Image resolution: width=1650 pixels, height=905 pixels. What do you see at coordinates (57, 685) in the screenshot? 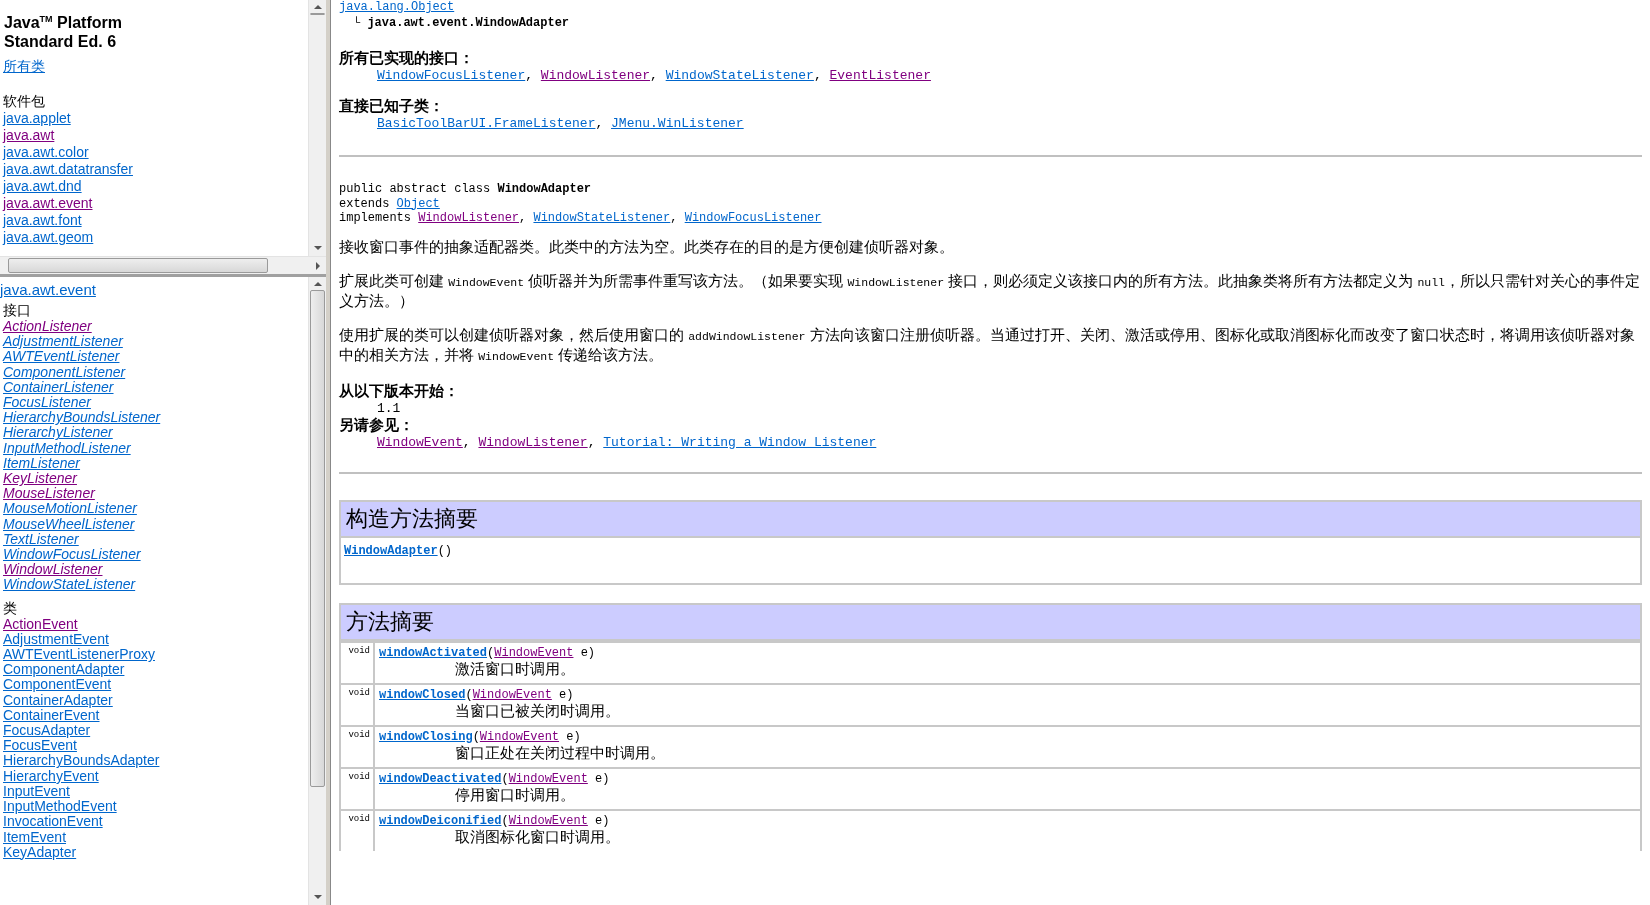
I see `class-link: ComponentEvent` at bounding box center [57, 685].